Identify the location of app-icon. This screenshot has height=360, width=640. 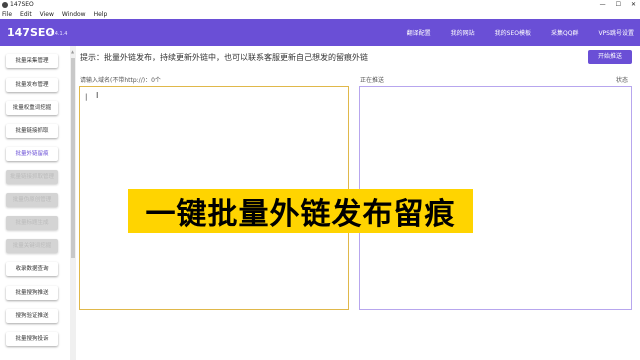
(5, 5).